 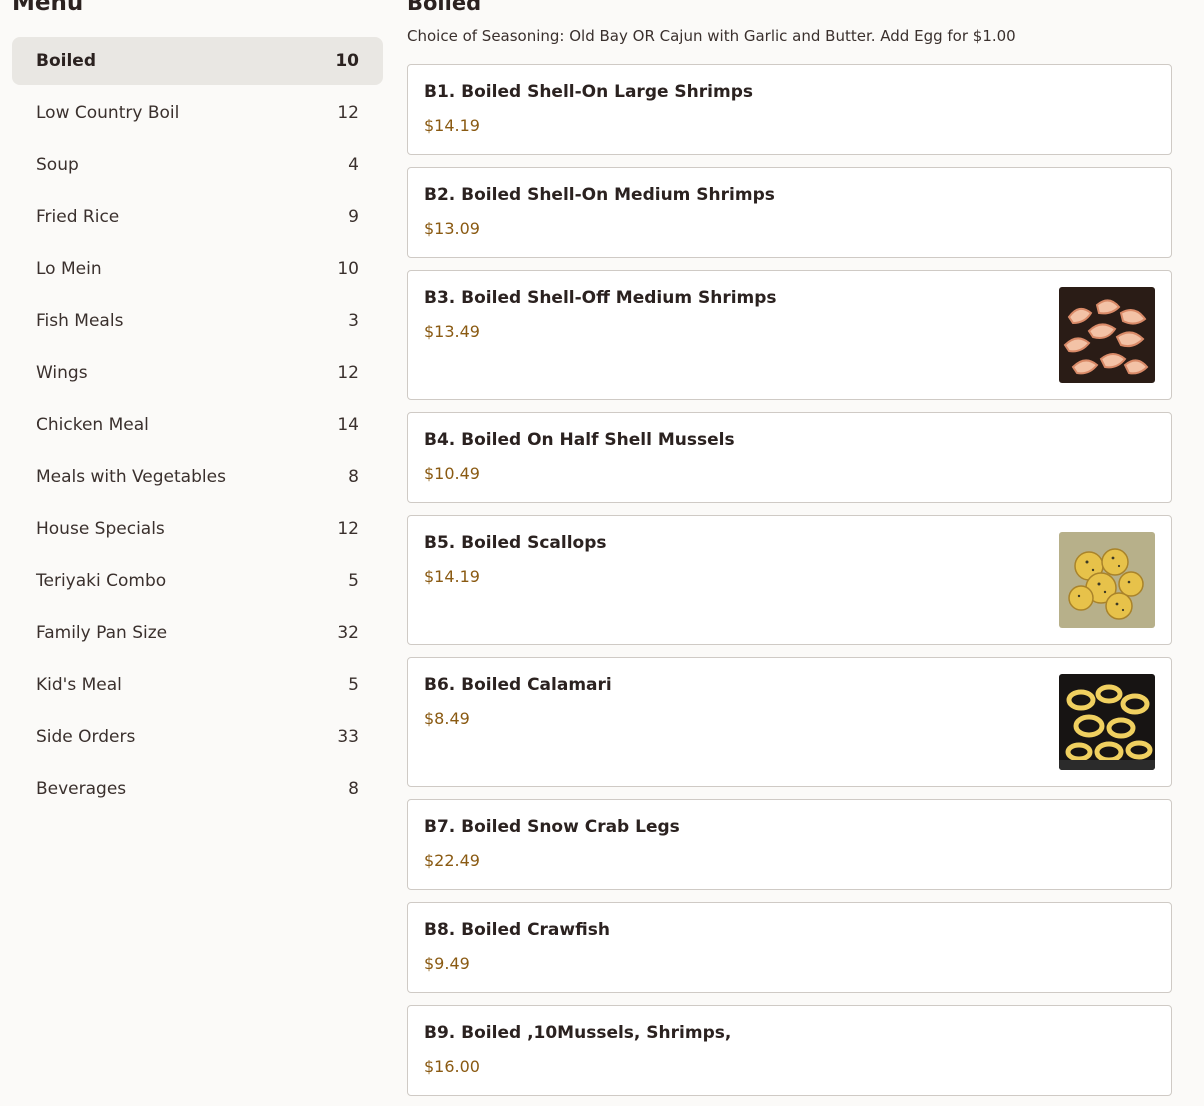 I want to click on item-name: B2. Boiled Shell-On Medium Shrimps, so click(x=599, y=195).